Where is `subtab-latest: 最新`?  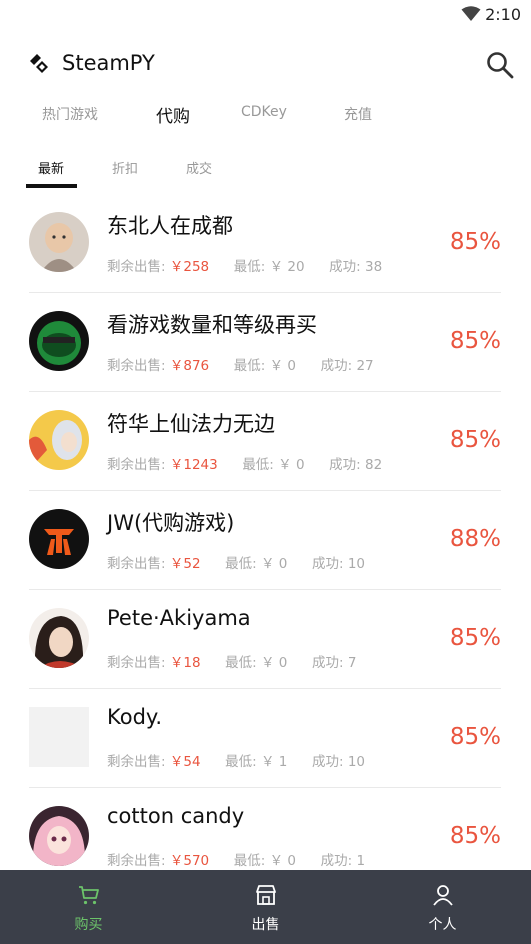
subtab-latest: 最新 is located at coordinates (51, 167).